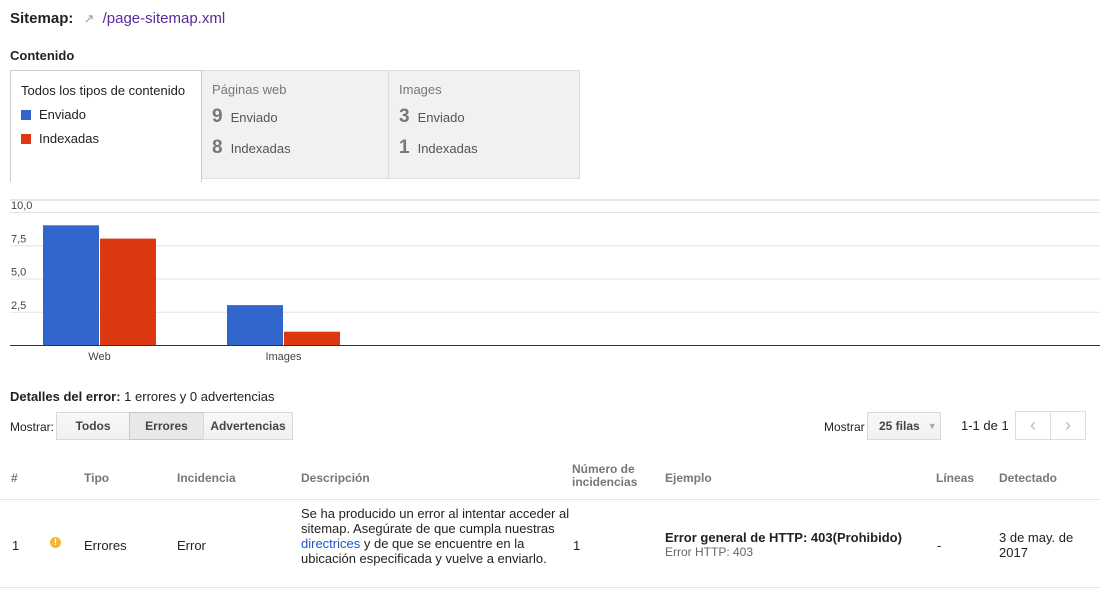  I want to click on legend-indexed: Indexadas, so click(111, 138).